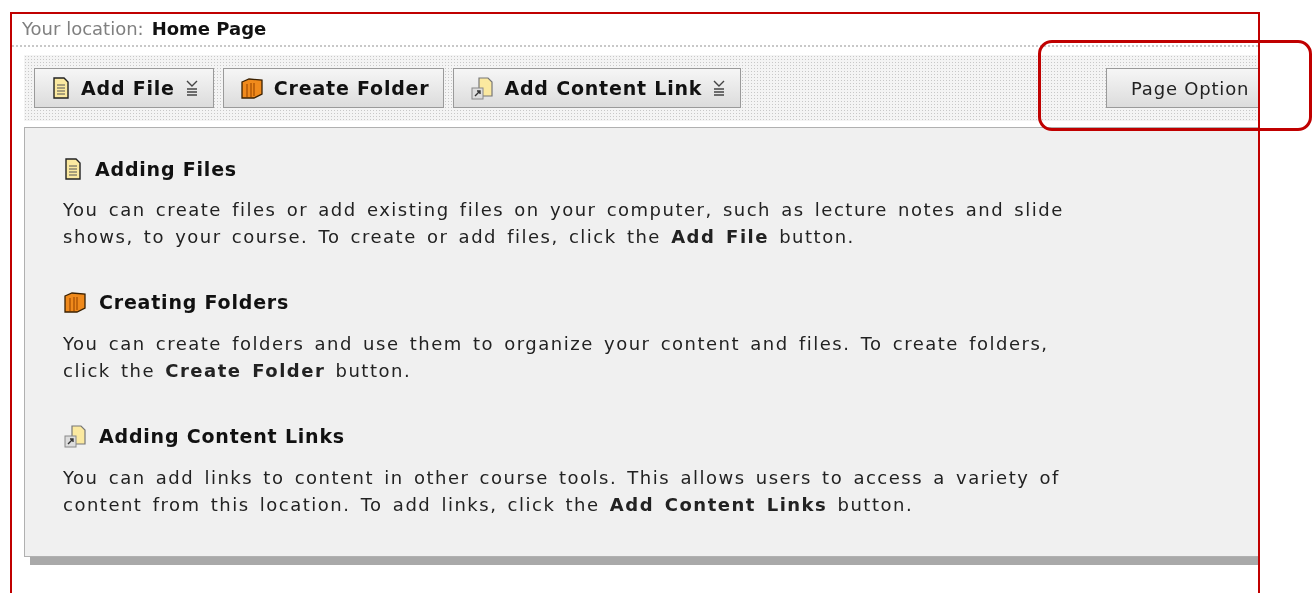 Image resolution: width=1313 pixels, height=593 pixels. What do you see at coordinates (222, 436) in the screenshot?
I see `section-title: Adding Content Links` at bounding box center [222, 436].